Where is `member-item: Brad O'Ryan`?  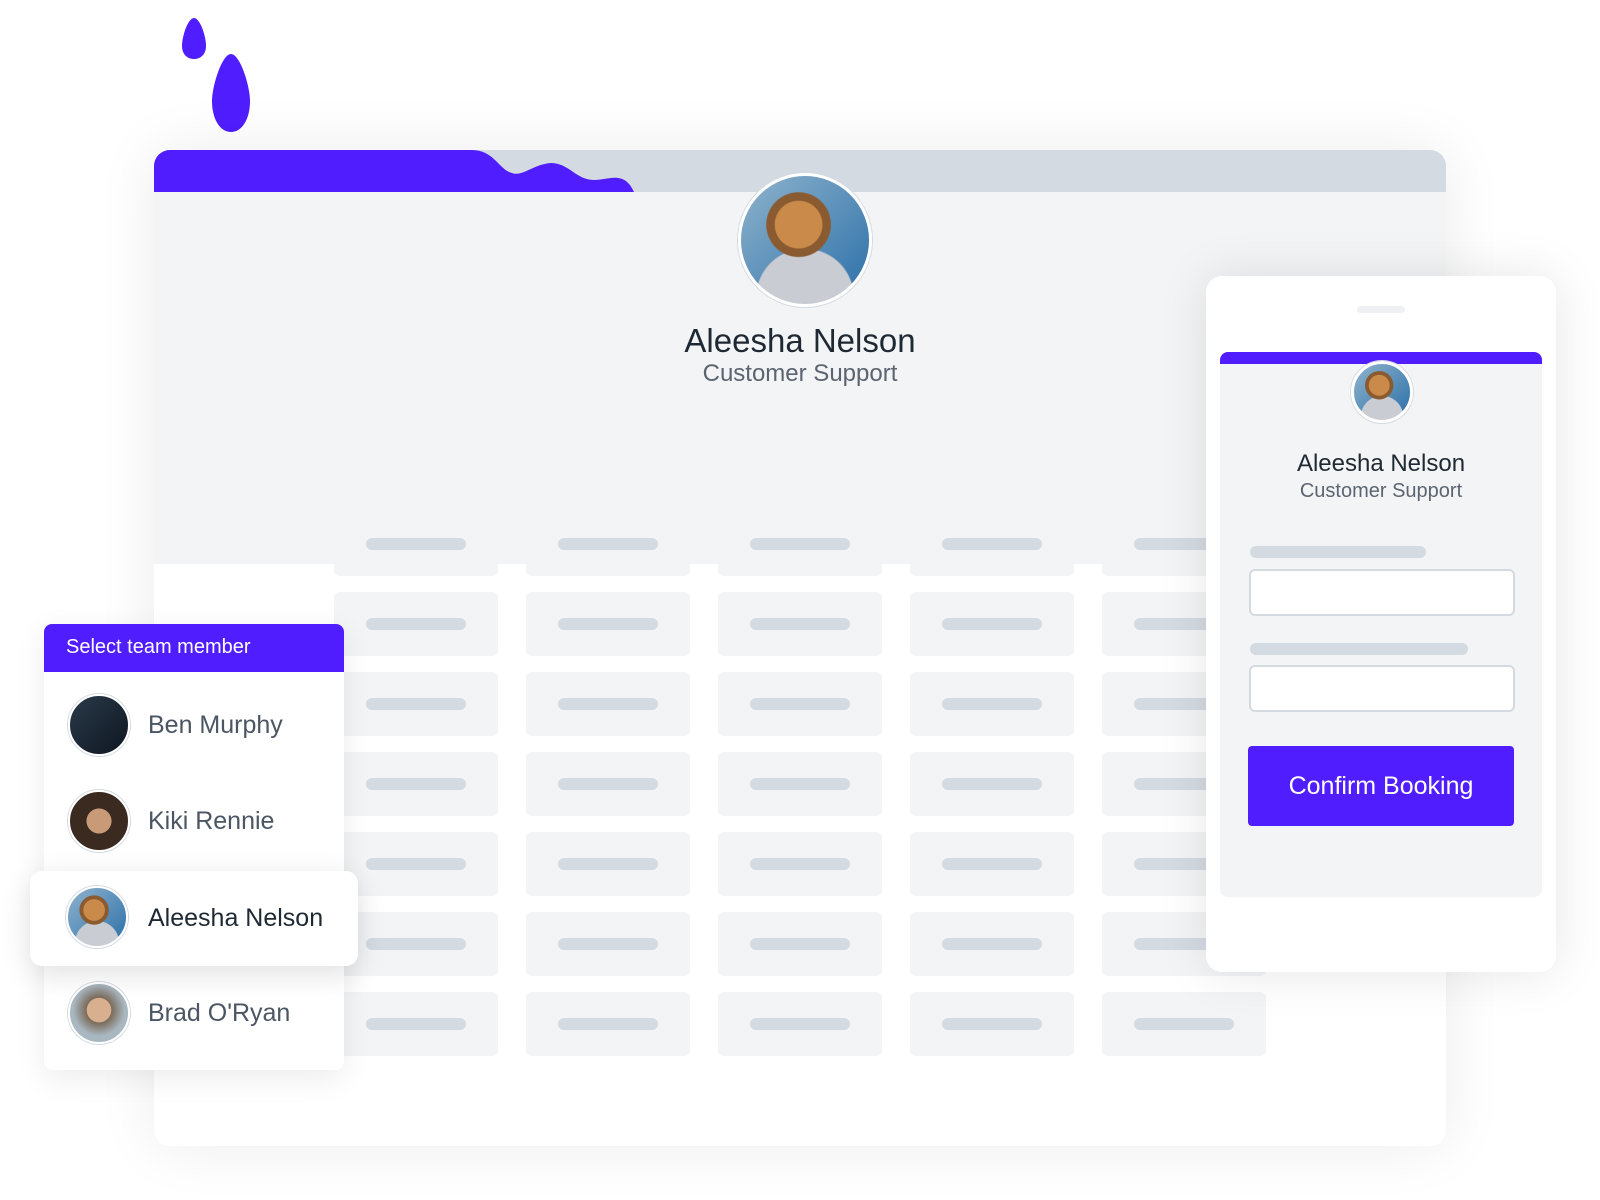 member-item: Brad O'Ryan is located at coordinates (194, 1014).